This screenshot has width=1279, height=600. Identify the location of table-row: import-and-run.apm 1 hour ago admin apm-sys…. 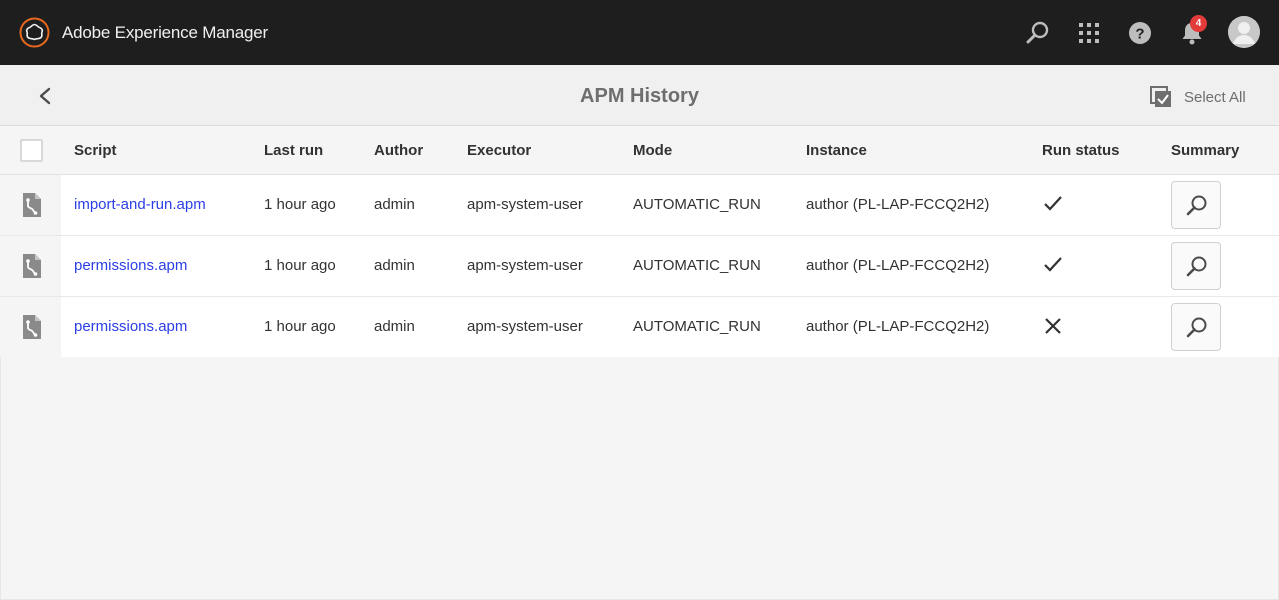
(639, 205).